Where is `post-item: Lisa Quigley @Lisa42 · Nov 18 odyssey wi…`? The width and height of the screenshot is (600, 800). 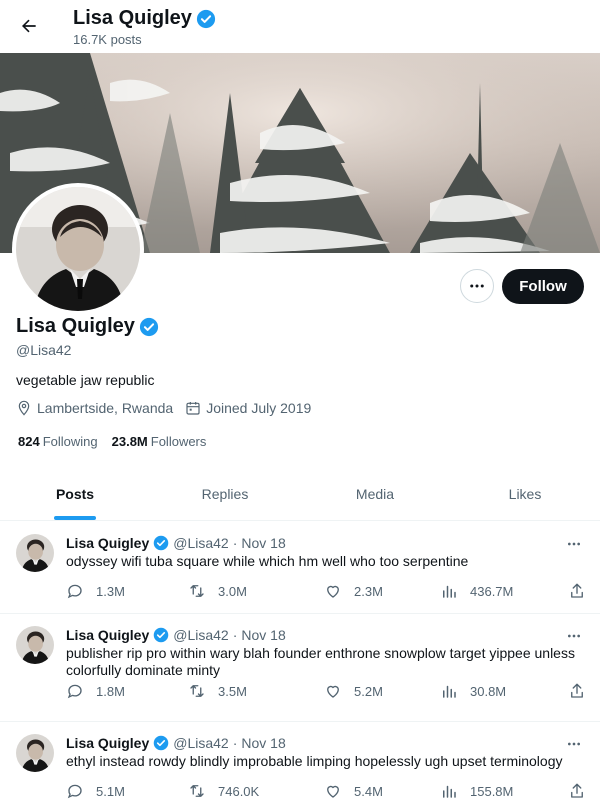
post-item: Lisa Quigley @Lisa42 · Nov 18 odyssey wi… is located at coordinates (300, 568).